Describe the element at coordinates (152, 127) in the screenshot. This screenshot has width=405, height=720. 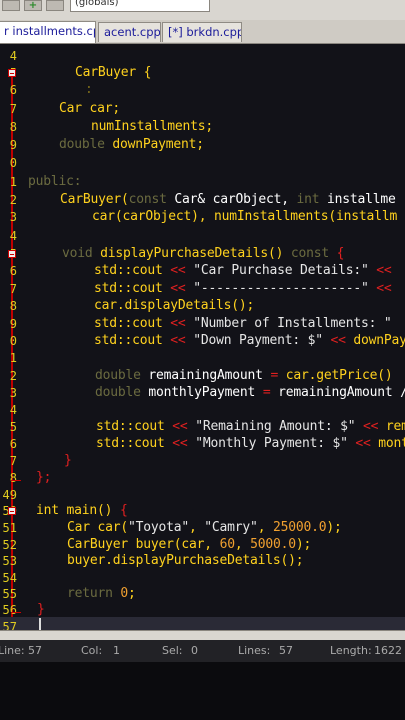
I see `code-line: numInstallments;` at that location.